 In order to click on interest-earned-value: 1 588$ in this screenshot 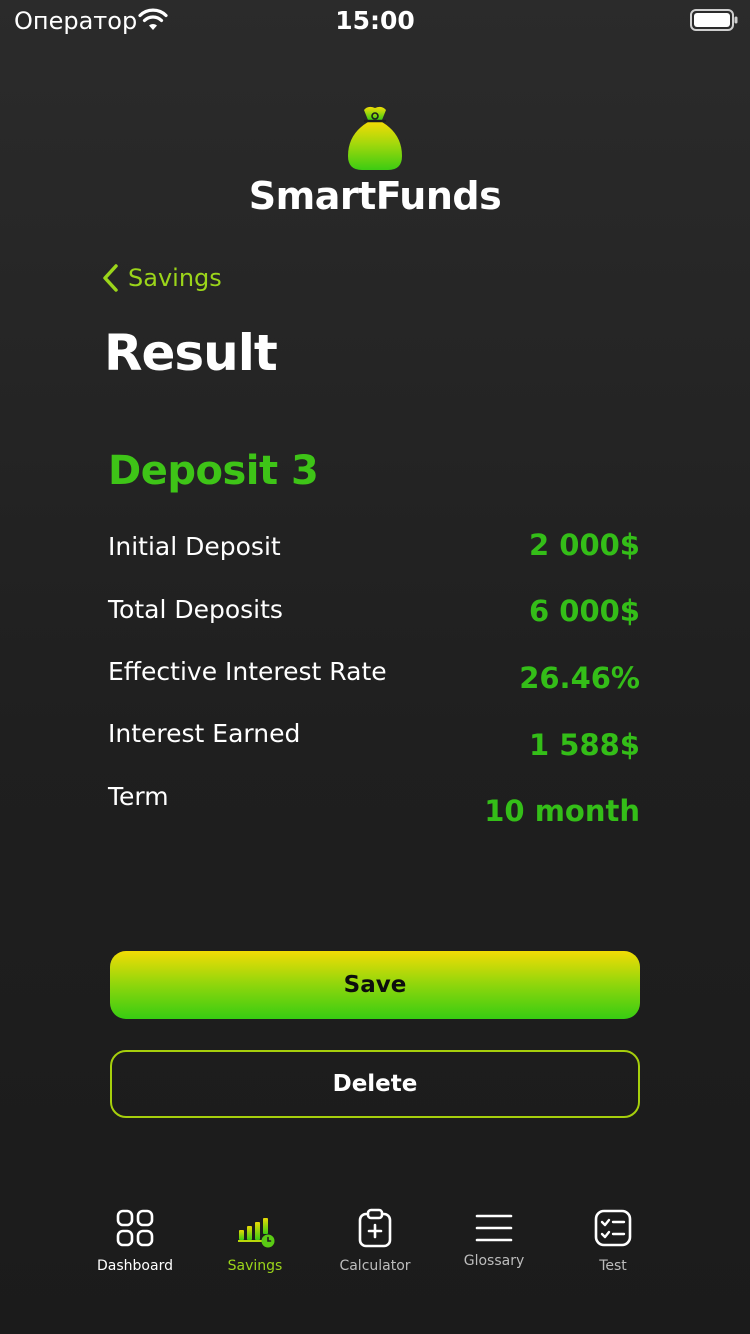, I will do `click(584, 745)`.